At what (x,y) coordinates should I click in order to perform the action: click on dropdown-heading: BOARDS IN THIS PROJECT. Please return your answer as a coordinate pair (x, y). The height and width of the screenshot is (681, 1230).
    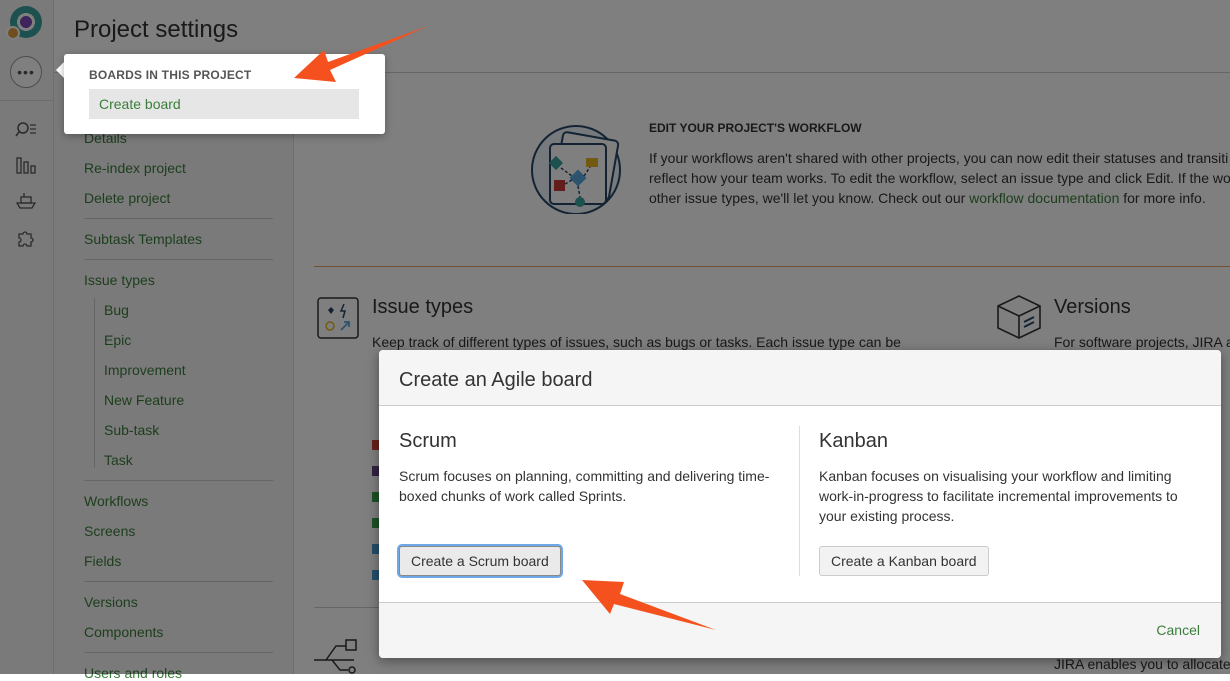
    Looking at the image, I should click on (170, 75).